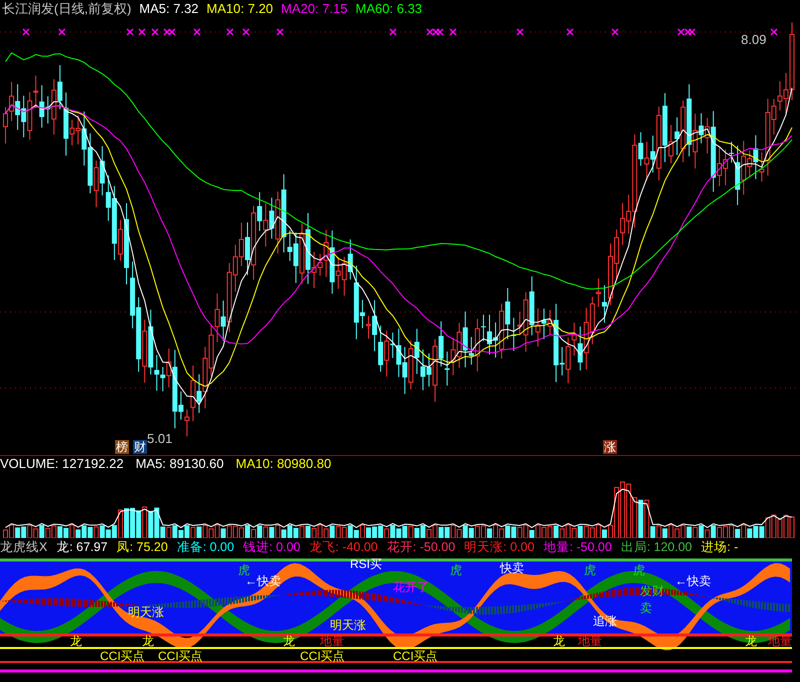 This screenshot has height=682, width=800. What do you see at coordinates (284, 464) in the screenshot?
I see `legend-value: MA10: 80980.80` at bounding box center [284, 464].